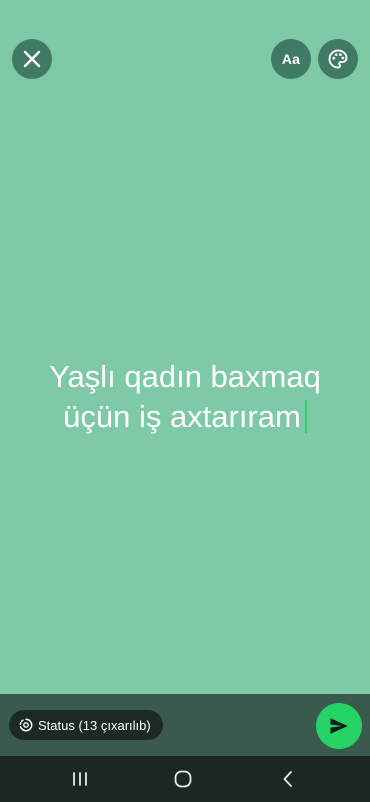  I want to click on home-button, so click(183, 779).